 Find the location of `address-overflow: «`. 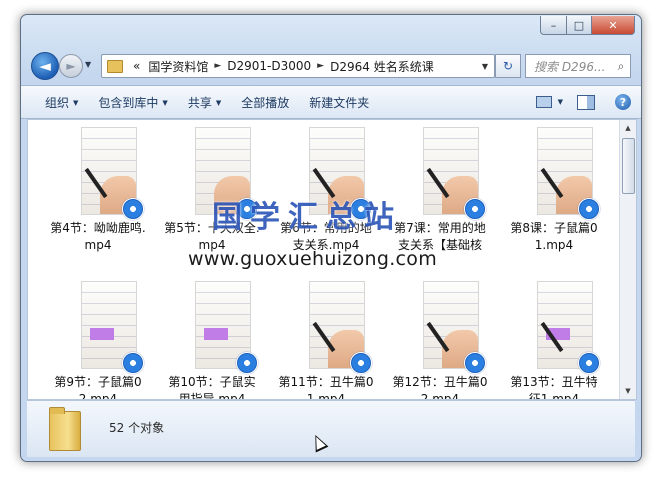

address-overflow: « is located at coordinates (136, 66).